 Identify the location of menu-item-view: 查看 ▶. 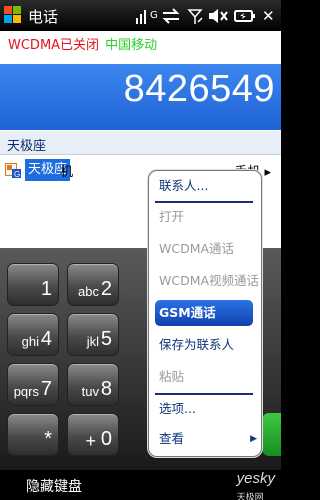
(205, 439).